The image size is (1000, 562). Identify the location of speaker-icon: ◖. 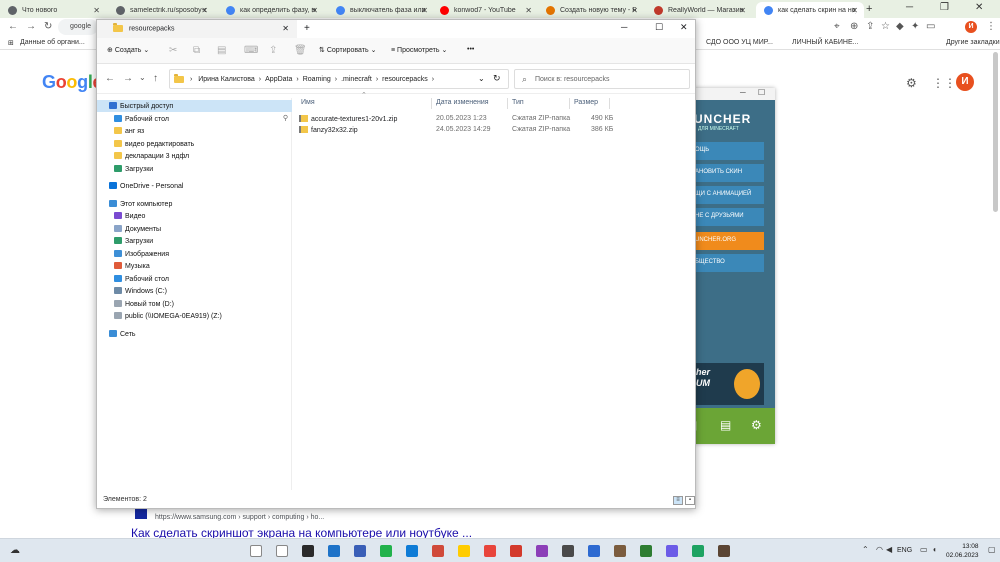
(934, 549).